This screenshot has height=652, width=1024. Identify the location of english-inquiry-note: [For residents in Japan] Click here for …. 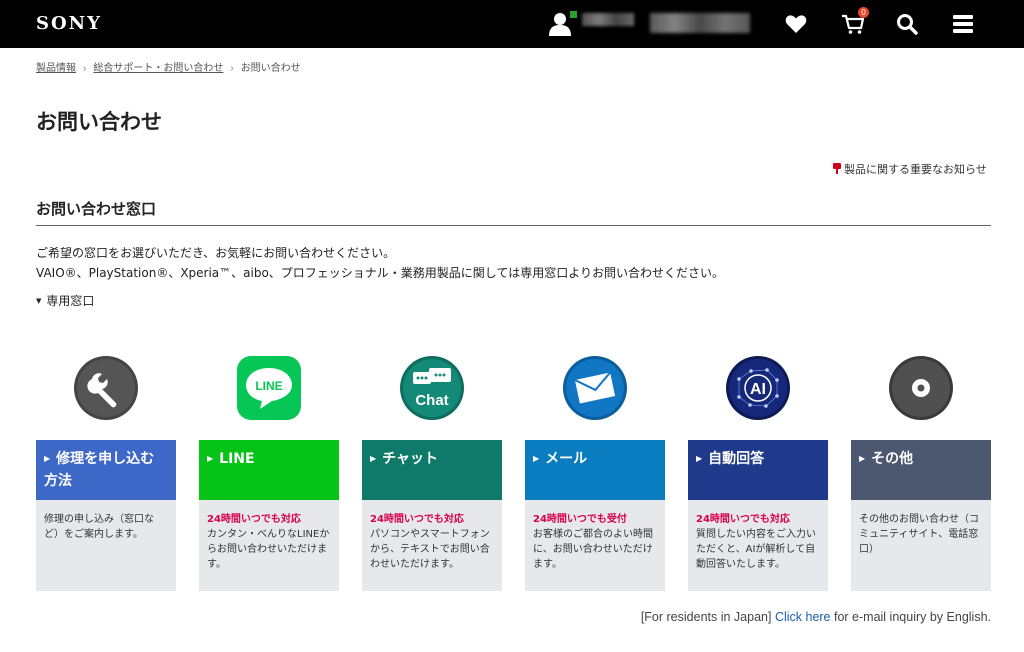
(816, 617).